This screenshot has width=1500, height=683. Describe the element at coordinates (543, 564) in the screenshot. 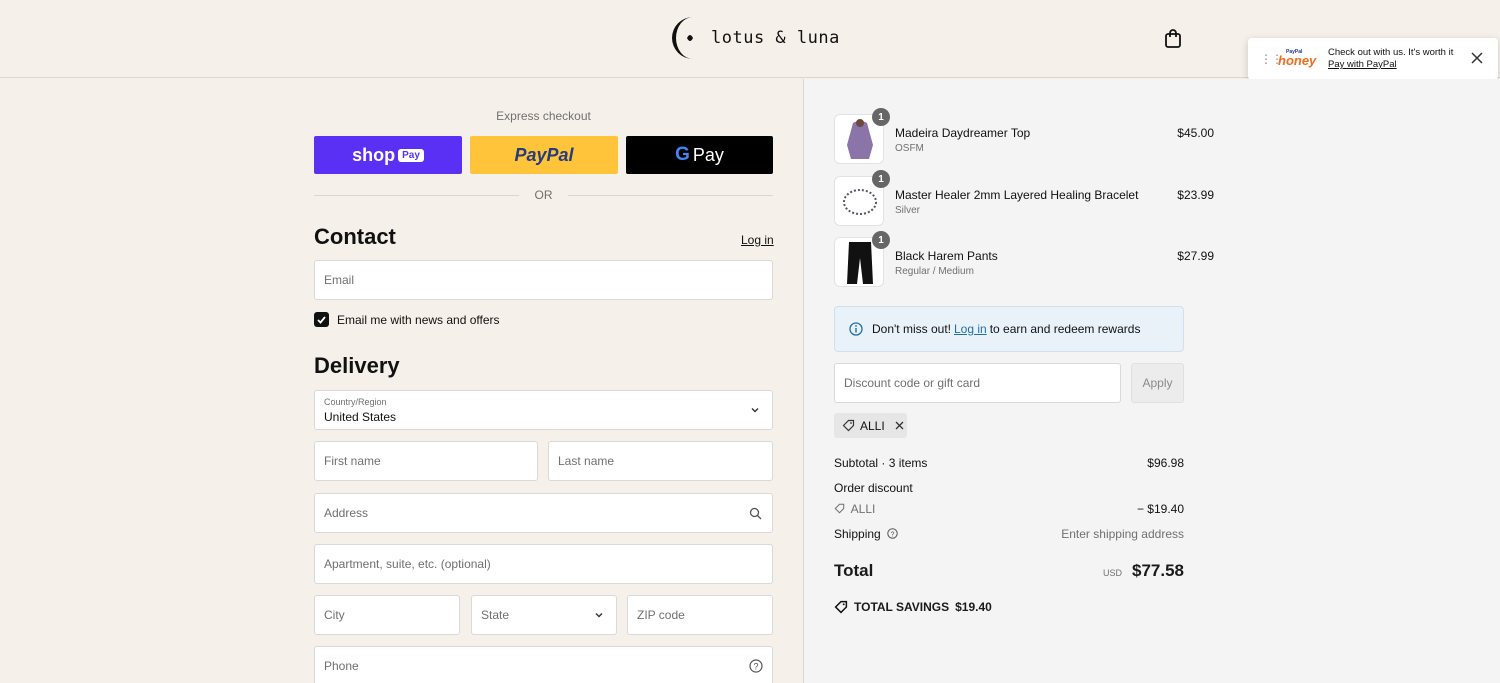

I see `apartment-field: Apartment, suite, etc. (optional)` at that location.